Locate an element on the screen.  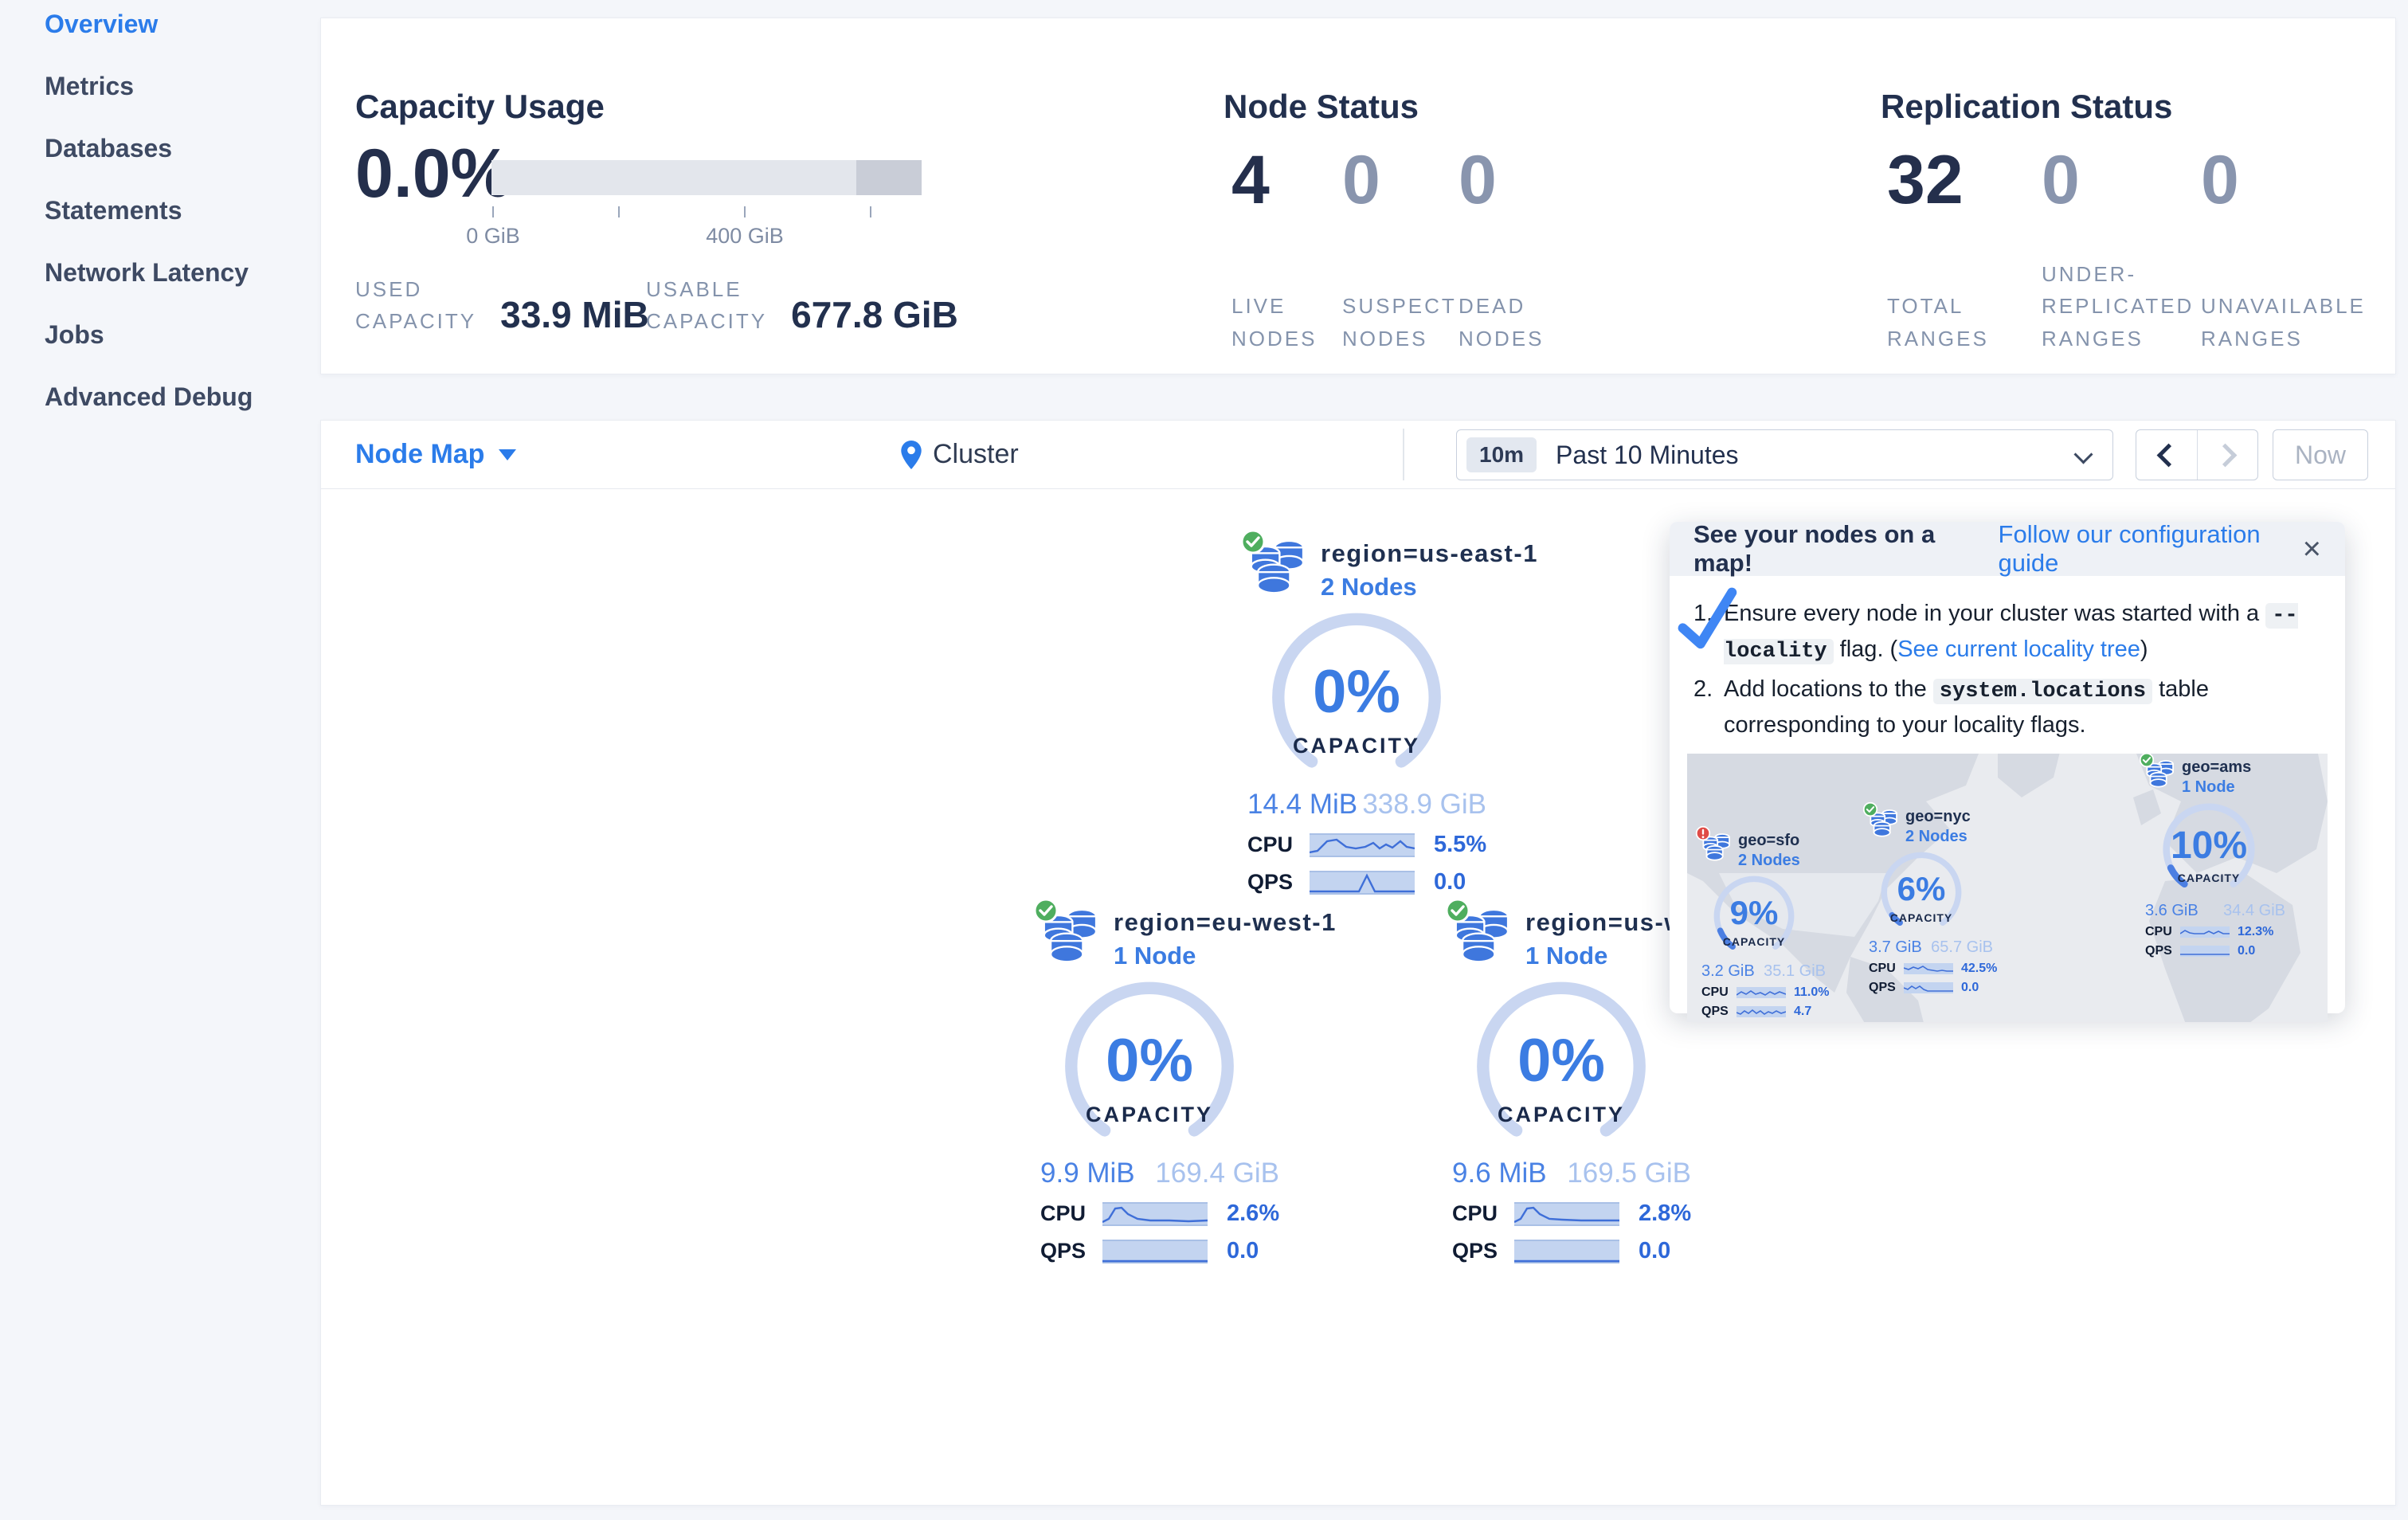
breadcrumb: Cluster is located at coordinates (960, 454).